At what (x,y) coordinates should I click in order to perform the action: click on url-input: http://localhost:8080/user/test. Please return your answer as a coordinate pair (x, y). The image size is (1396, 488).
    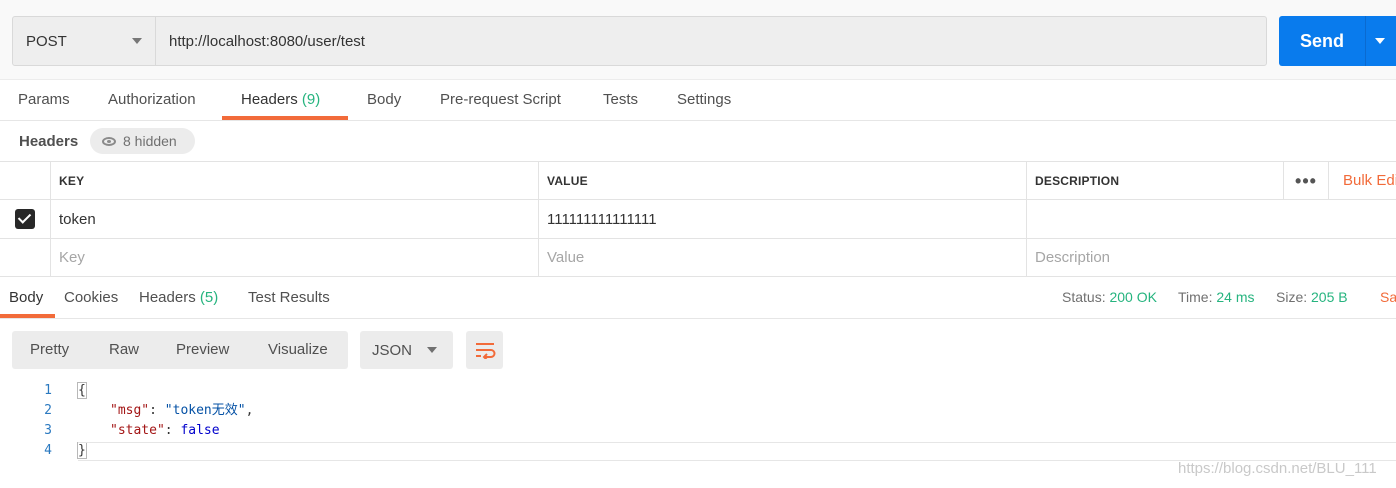
    Looking at the image, I should click on (711, 41).